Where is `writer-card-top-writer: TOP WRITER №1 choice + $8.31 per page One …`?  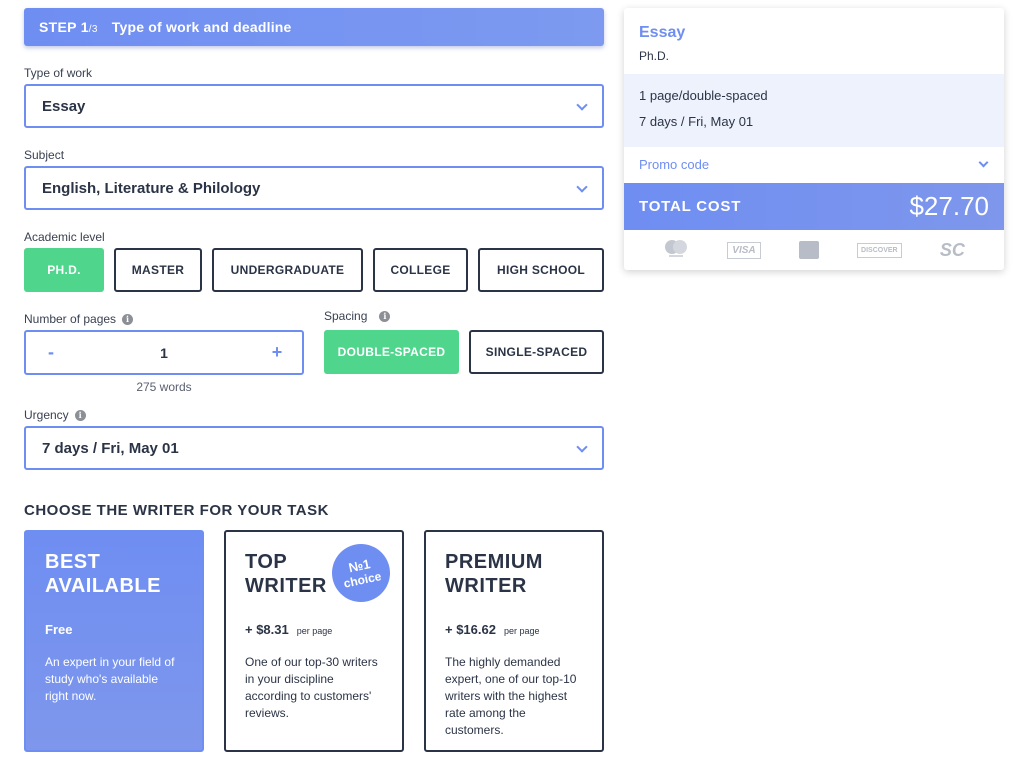 writer-card-top-writer: TOP WRITER №1 choice + $8.31 per page One … is located at coordinates (314, 641).